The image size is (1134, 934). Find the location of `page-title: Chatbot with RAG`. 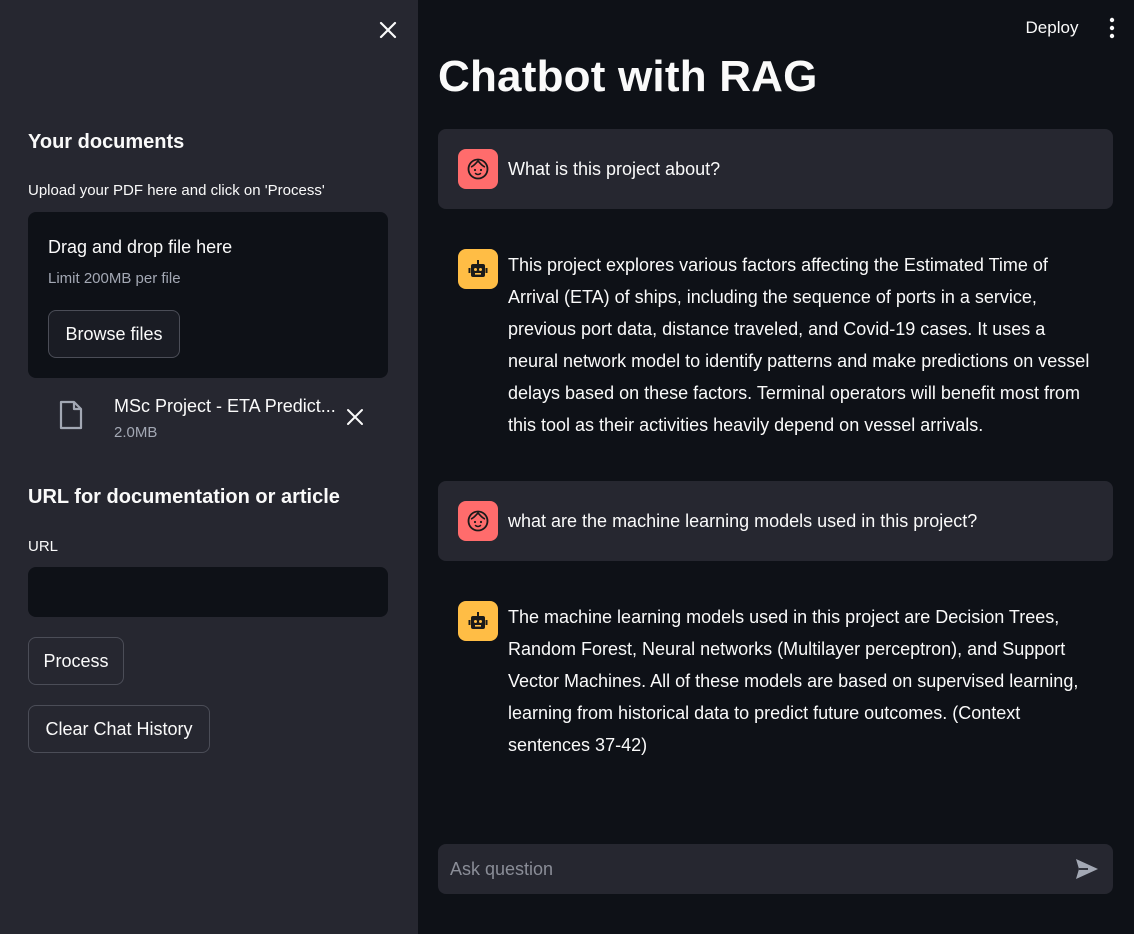

page-title: Chatbot with RAG is located at coordinates (628, 76).